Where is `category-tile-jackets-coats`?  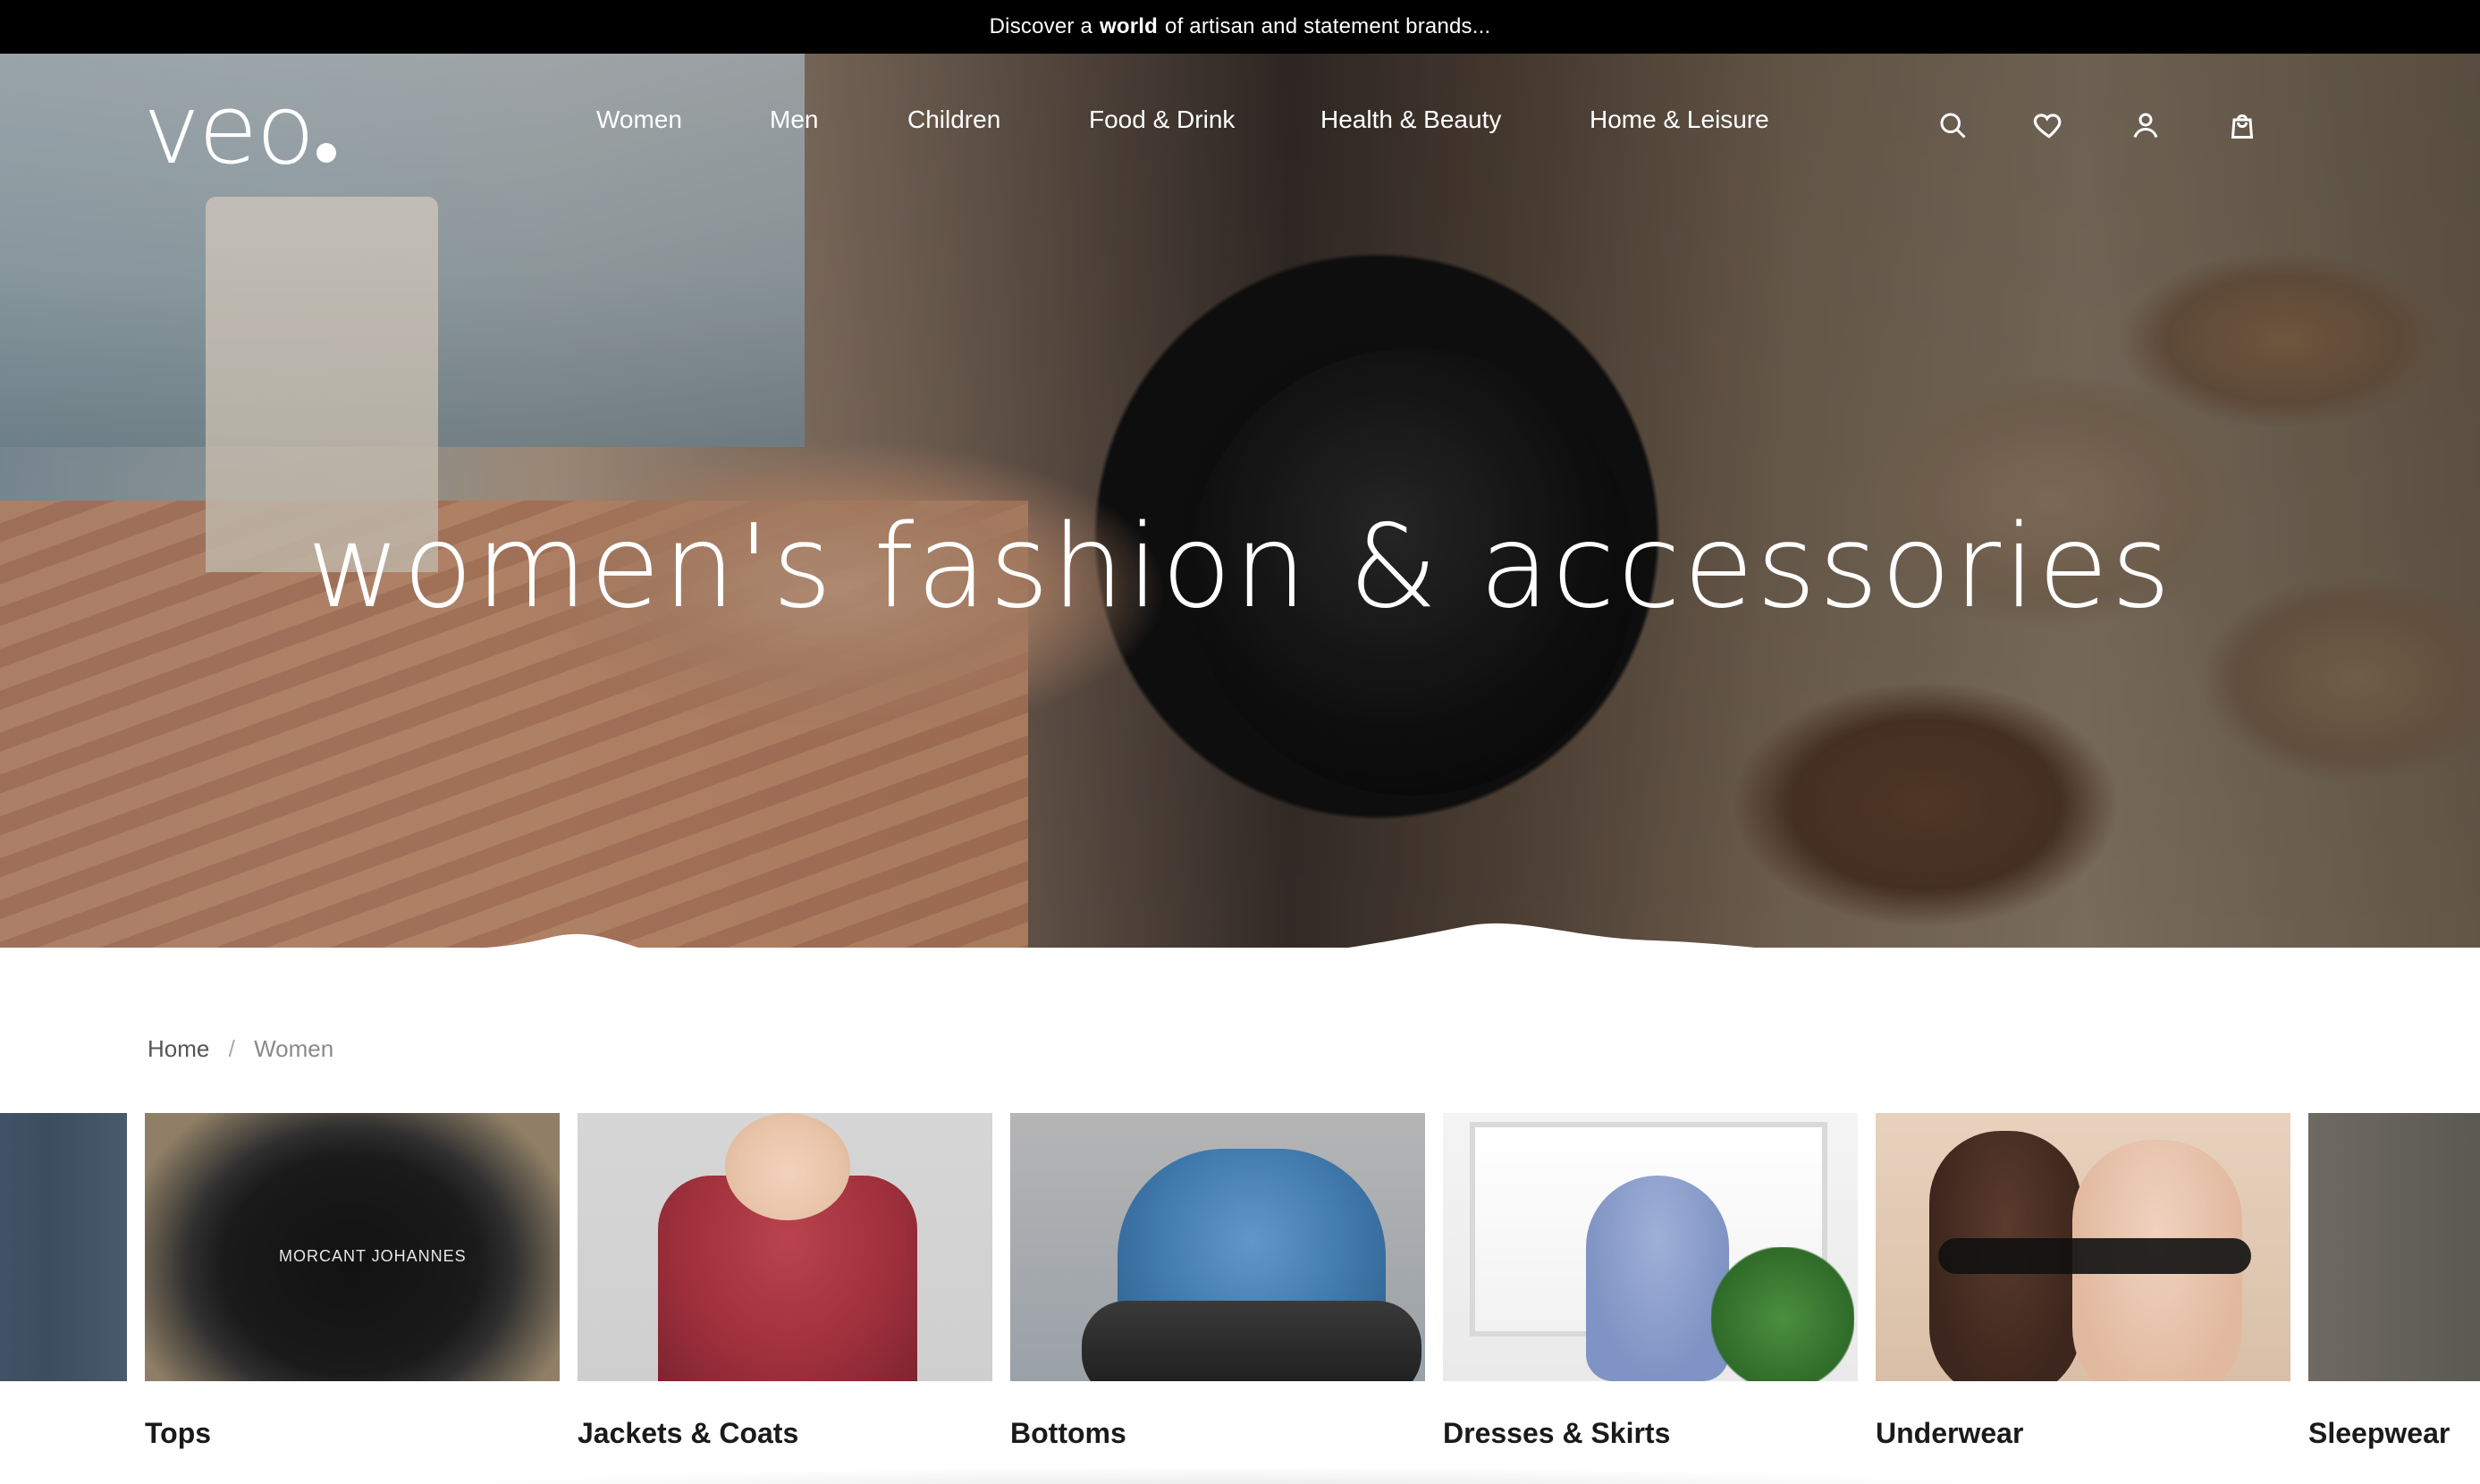 category-tile-jackets-coats is located at coordinates (785, 1247).